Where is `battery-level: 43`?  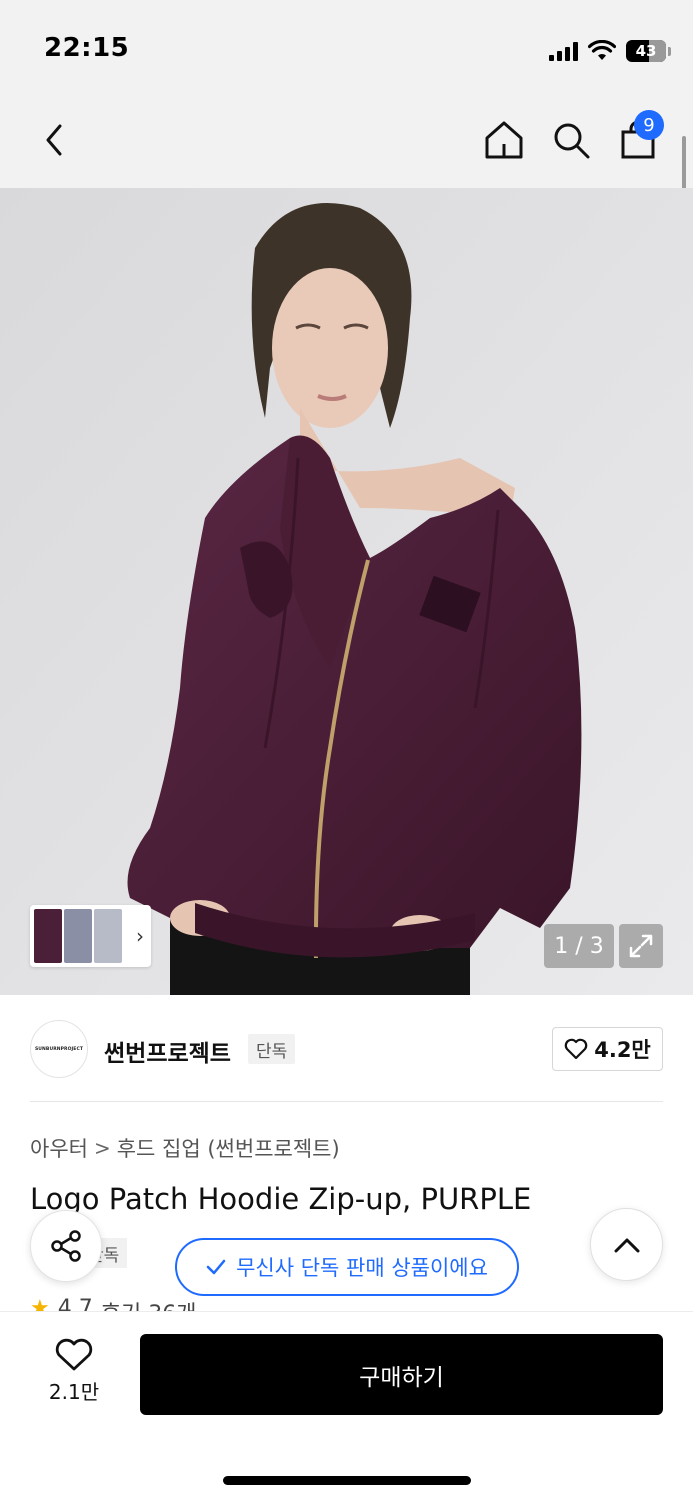
battery-level: 43 is located at coordinates (646, 51).